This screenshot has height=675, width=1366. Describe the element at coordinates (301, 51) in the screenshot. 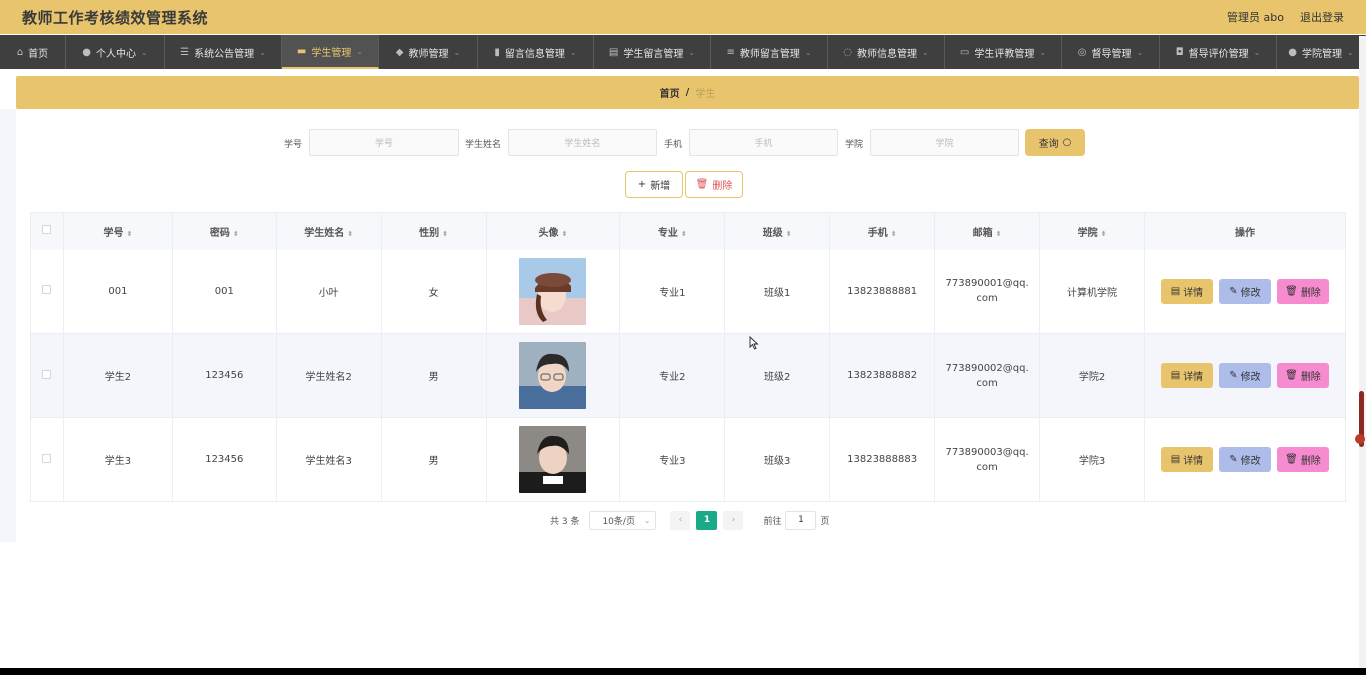

I see `chat-icon: ▬` at that location.